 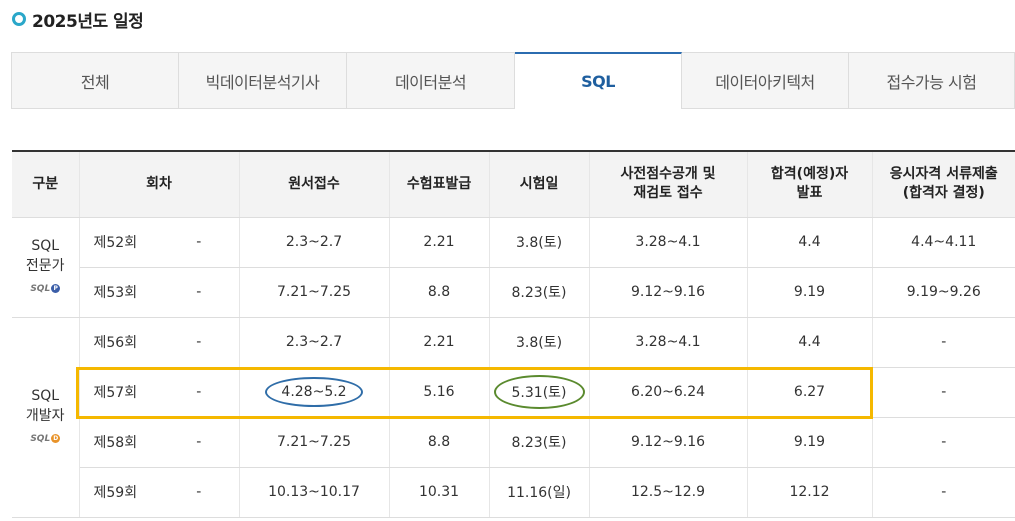 What do you see at coordinates (159, 184) in the screenshot?
I see `header-round: 회차` at bounding box center [159, 184].